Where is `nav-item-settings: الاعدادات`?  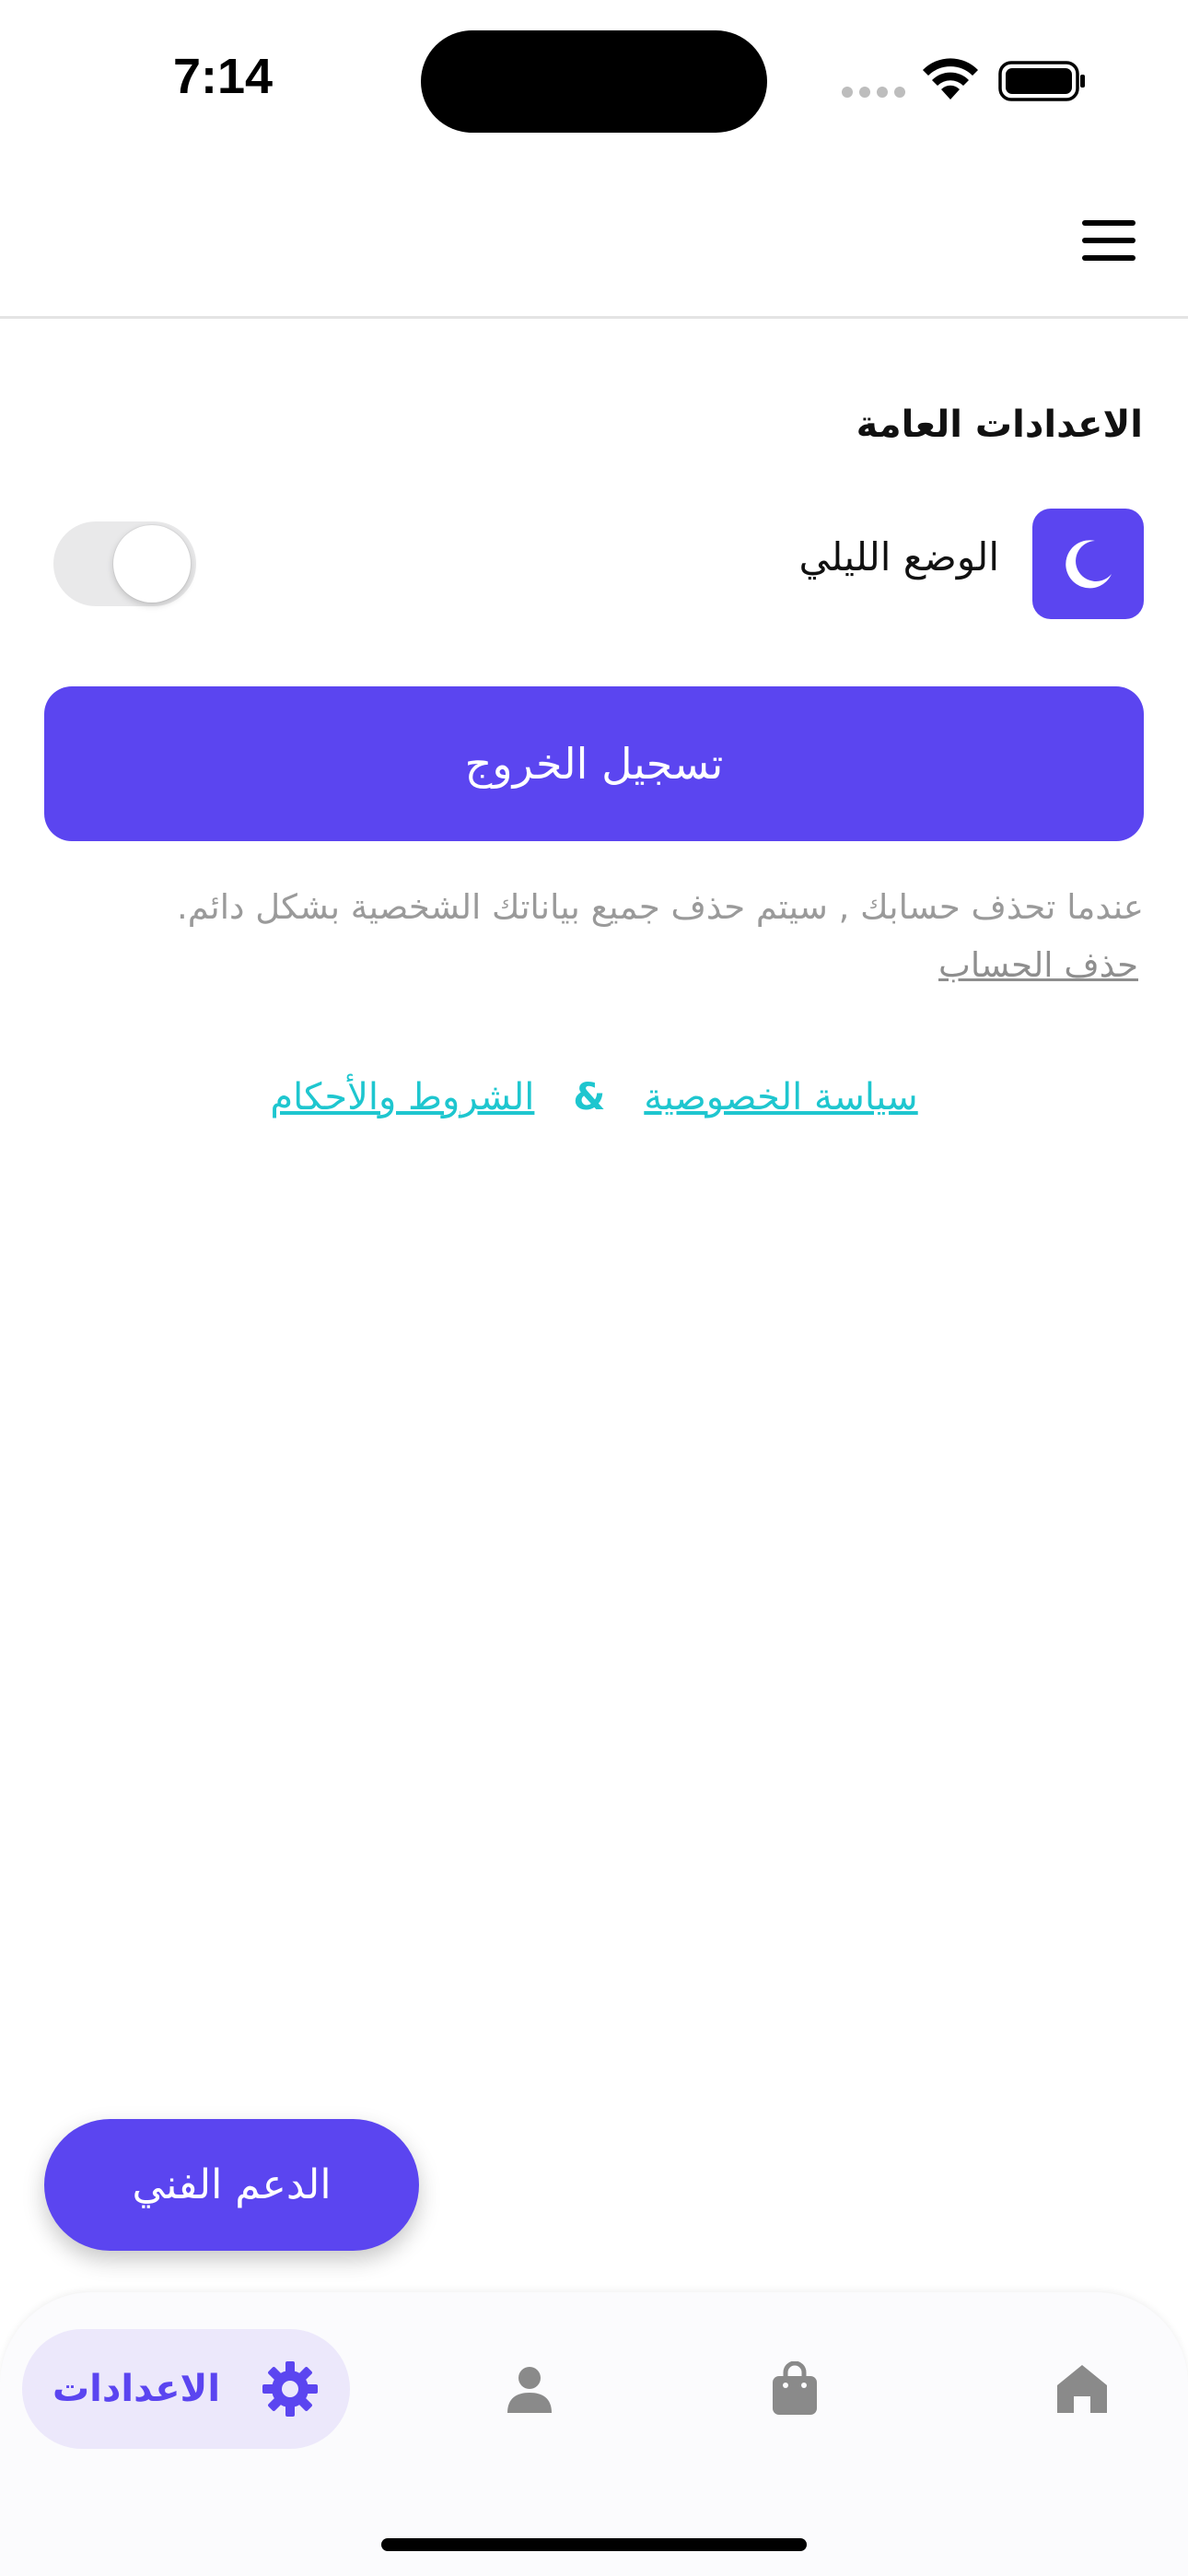
nav-item-settings: الاعدادات is located at coordinates (186, 2389).